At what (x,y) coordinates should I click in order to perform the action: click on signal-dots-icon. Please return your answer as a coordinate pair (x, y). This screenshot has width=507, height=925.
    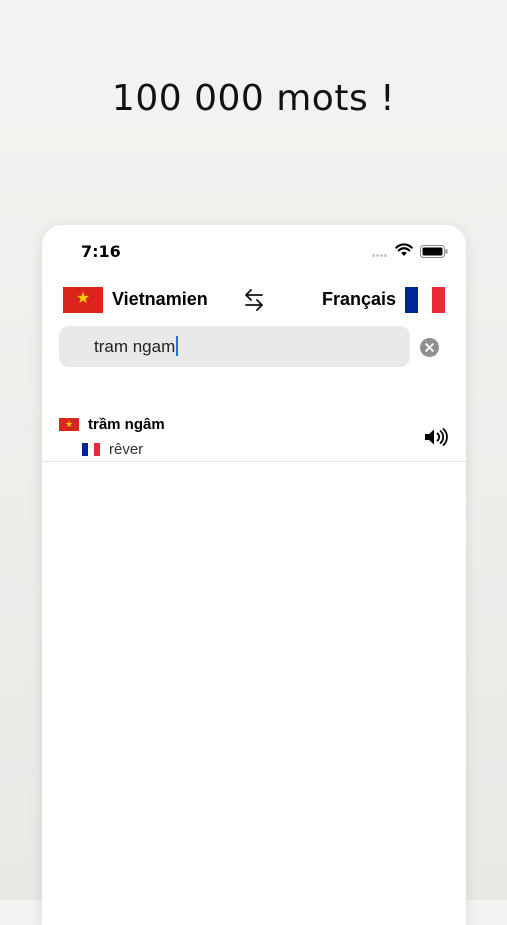
    Looking at the image, I should click on (380, 263).